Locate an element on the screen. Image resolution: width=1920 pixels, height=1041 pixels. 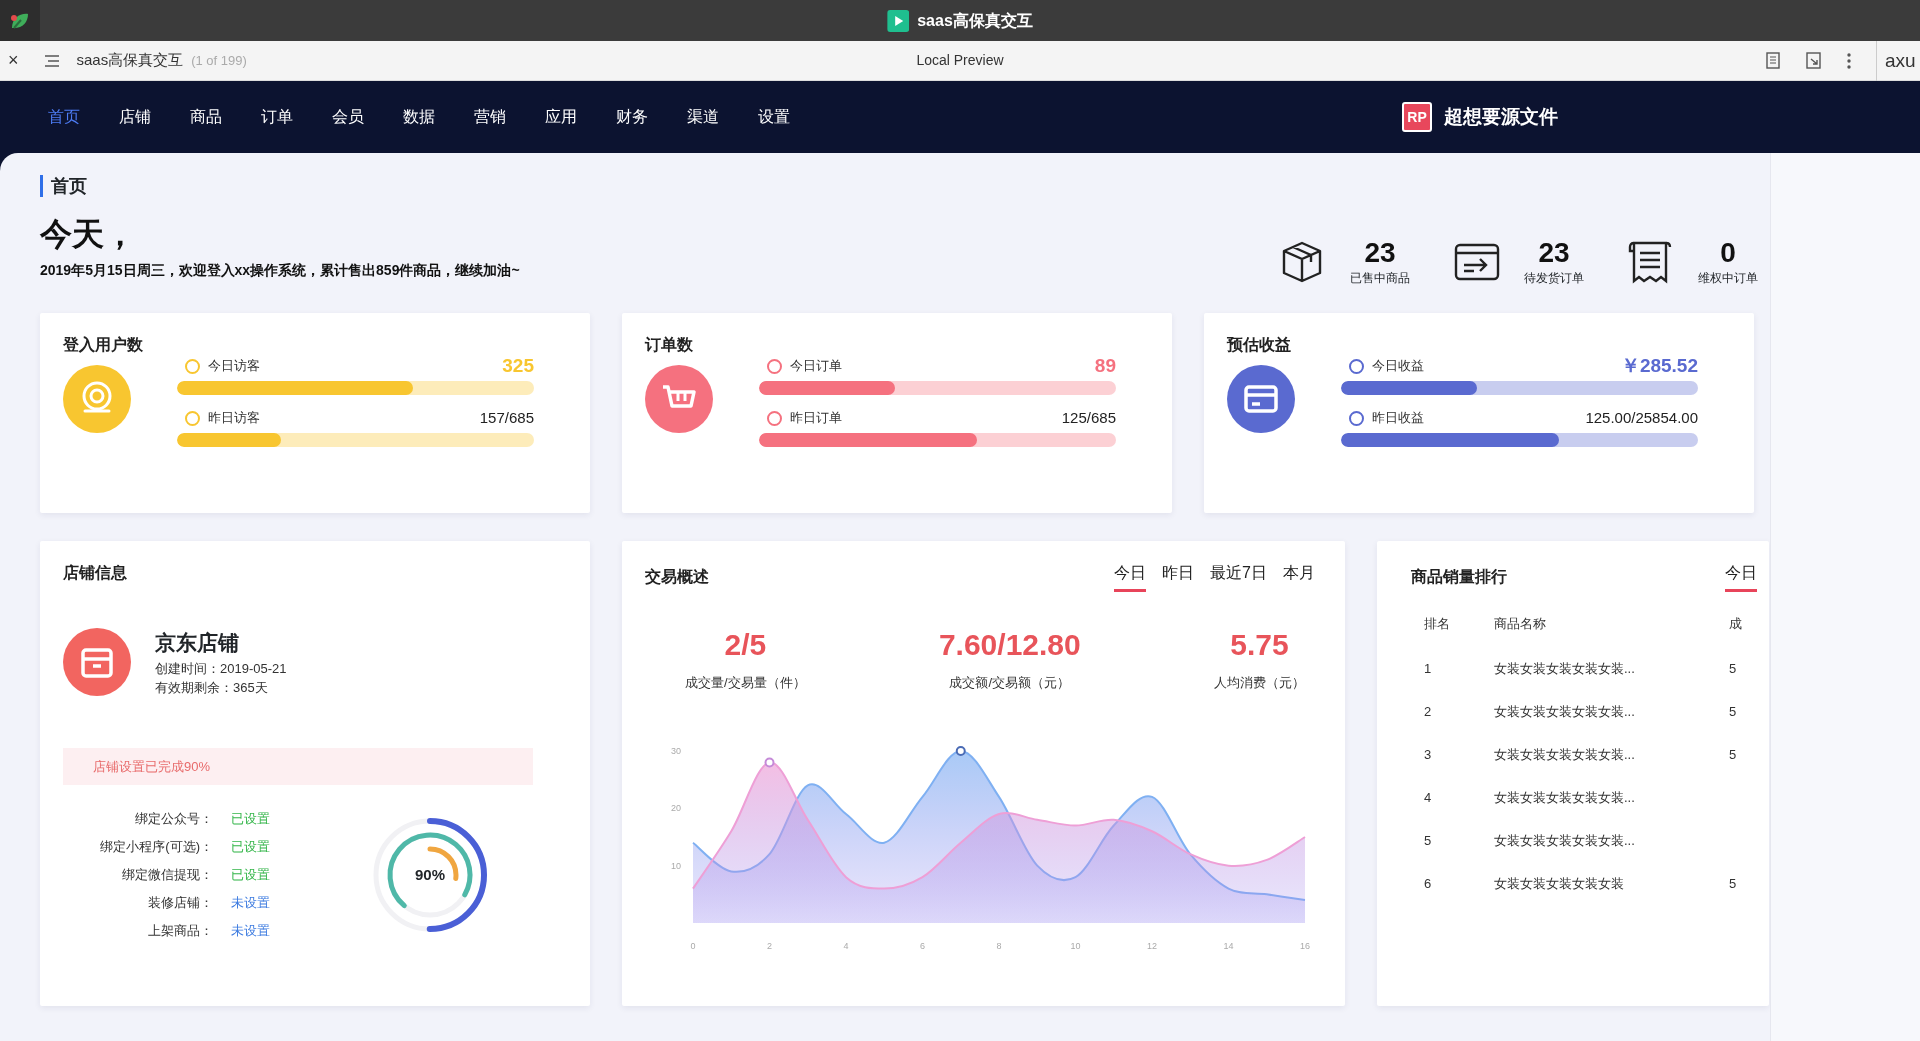
created-date: 创建时间：2019-05-21 is located at coordinates (221, 668).